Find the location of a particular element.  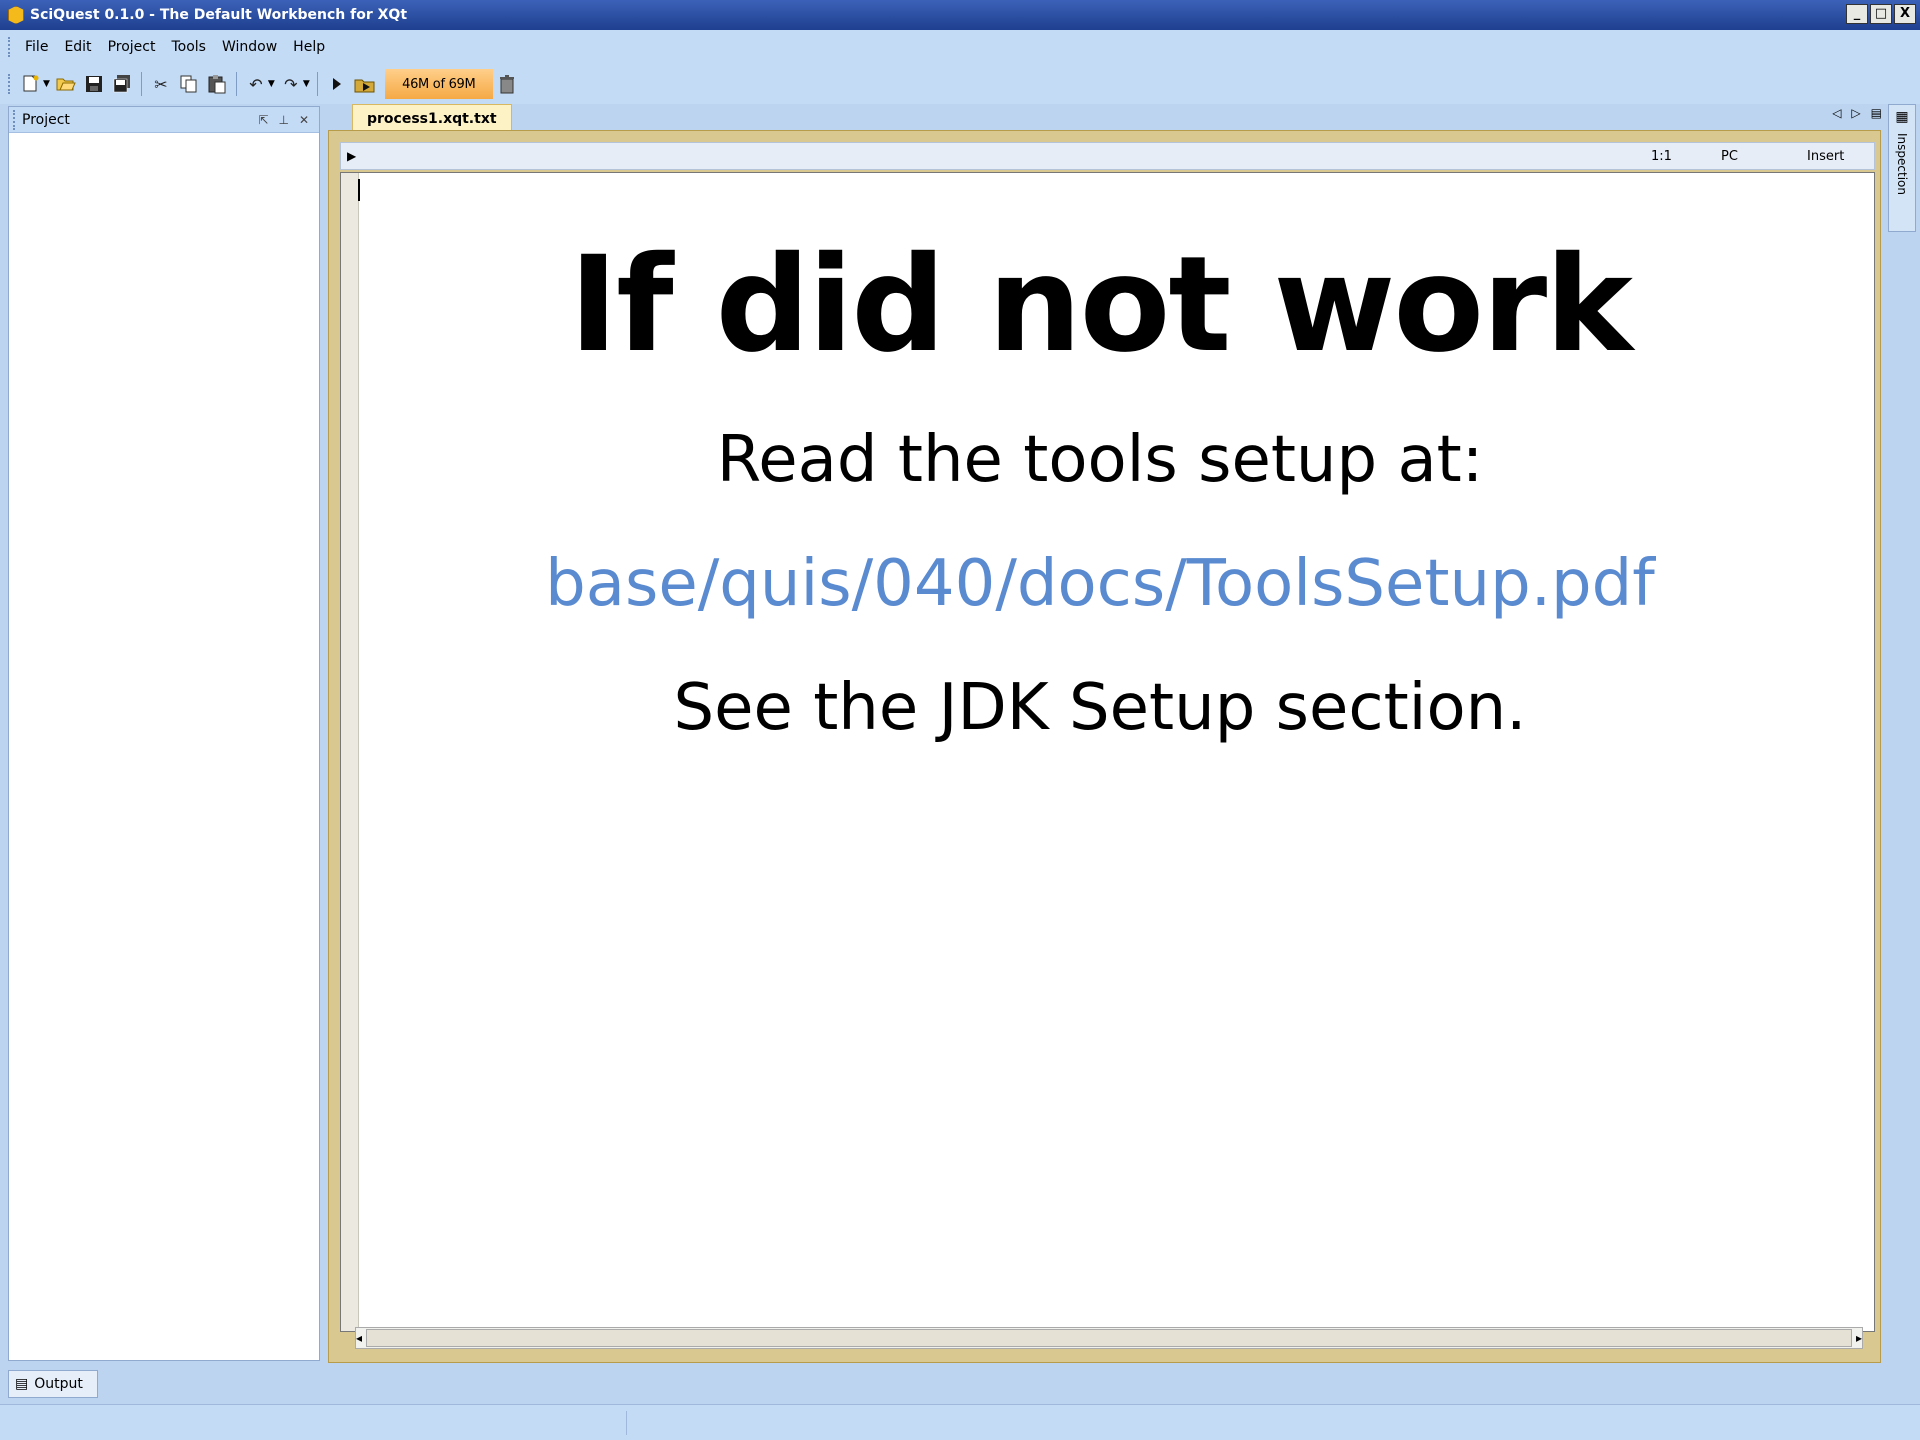

undo-icon: ↶ is located at coordinates (256, 84).